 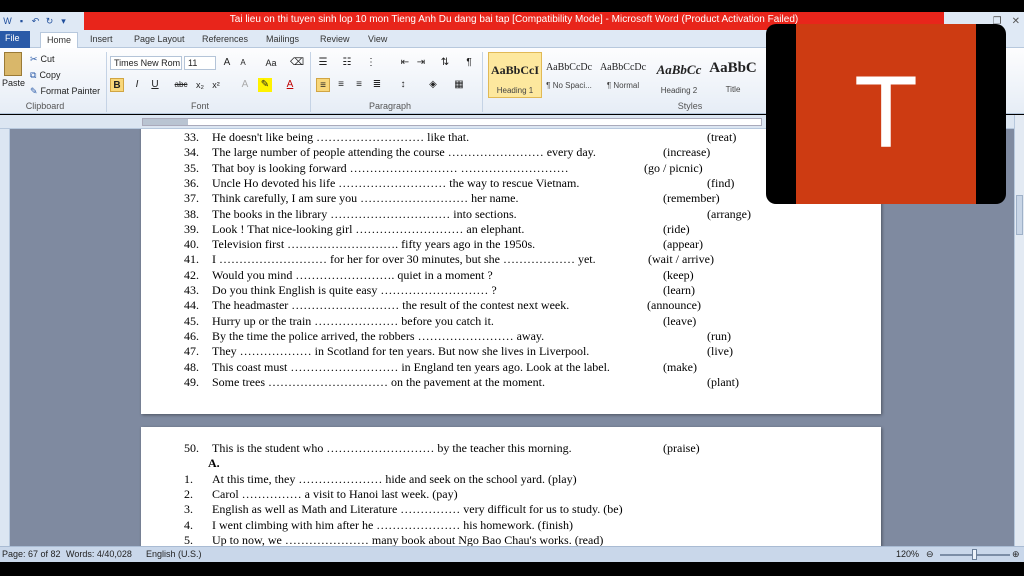 What do you see at coordinates (191, 305) in the screenshot?
I see `line-number: 44.` at bounding box center [191, 305].